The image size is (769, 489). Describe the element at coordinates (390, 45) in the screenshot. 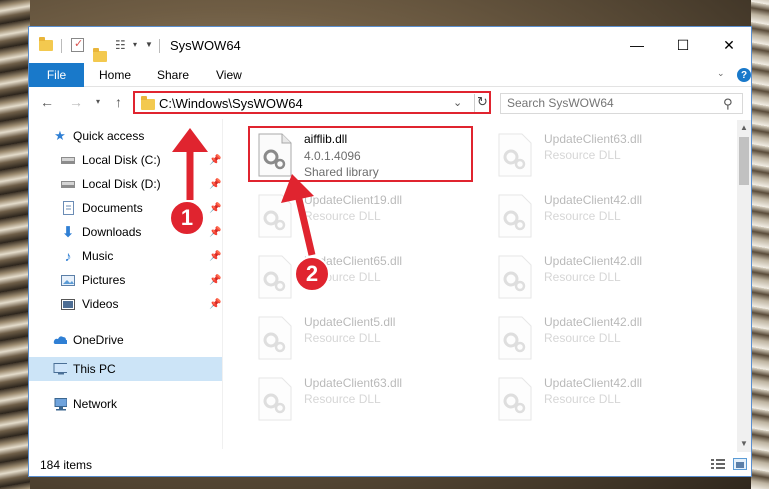

I see `title-bar: ☷ ▾ ▼ SysWOW64 — ☐ ✕` at that location.